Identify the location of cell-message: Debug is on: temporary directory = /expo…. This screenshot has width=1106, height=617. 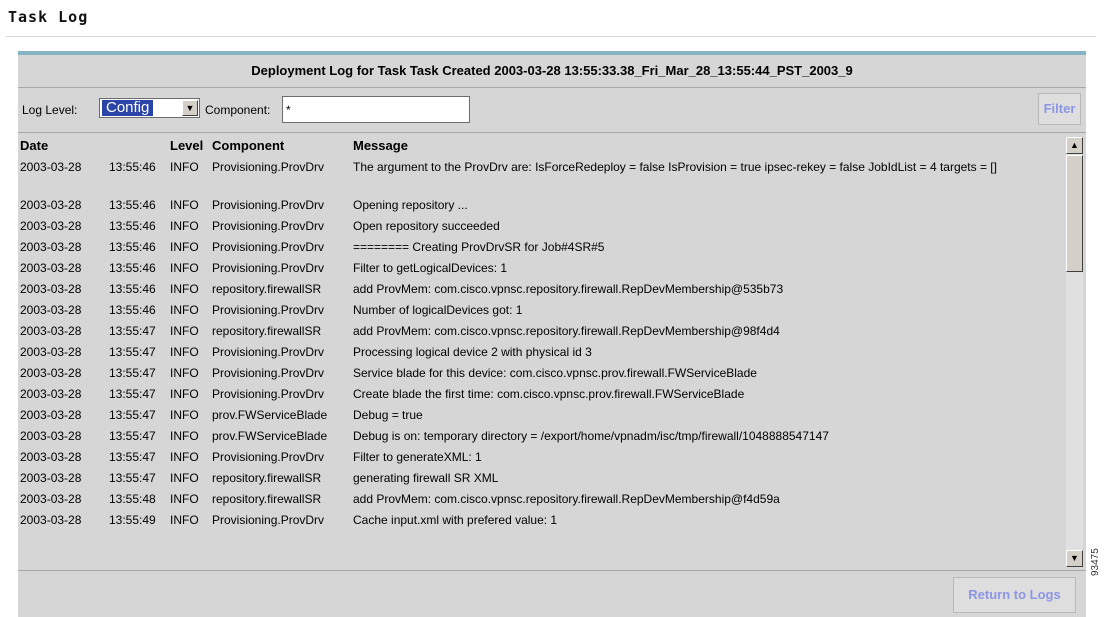
(591, 436).